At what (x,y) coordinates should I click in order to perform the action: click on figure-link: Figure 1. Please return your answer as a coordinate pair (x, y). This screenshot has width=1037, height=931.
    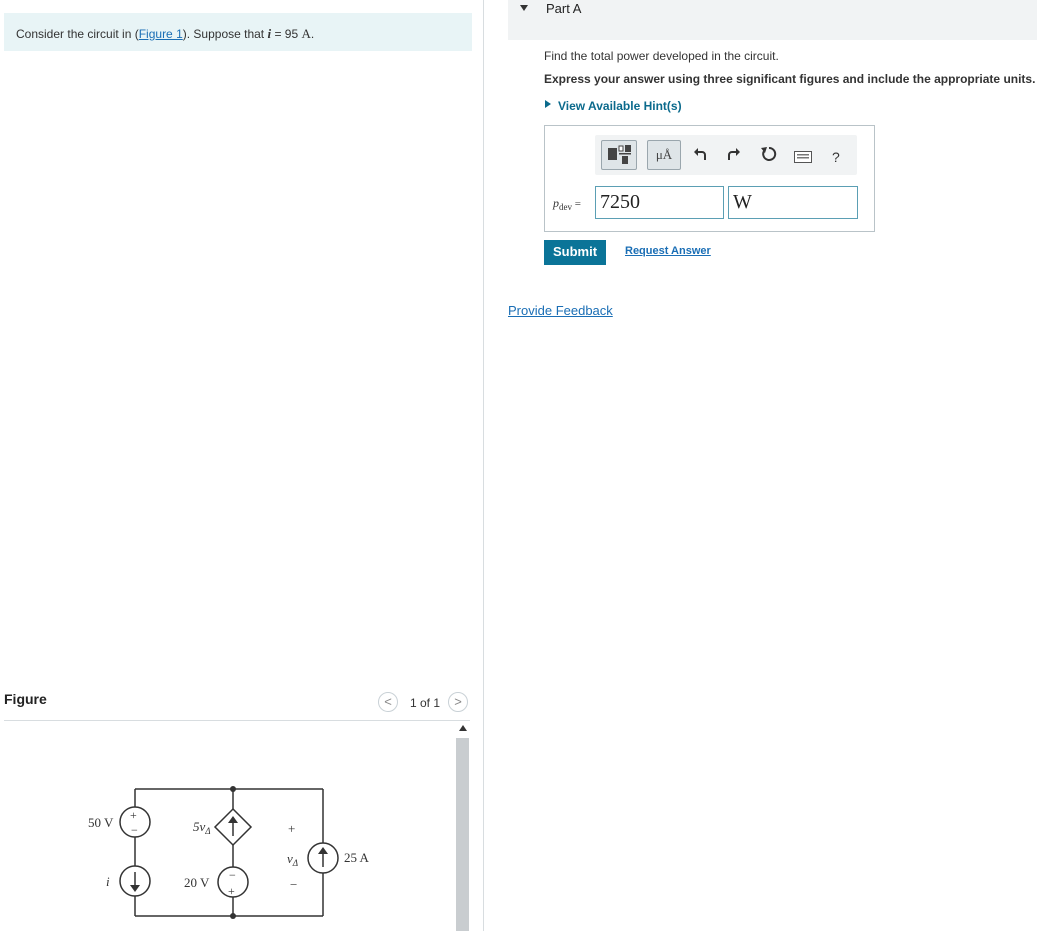
    Looking at the image, I should click on (161, 34).